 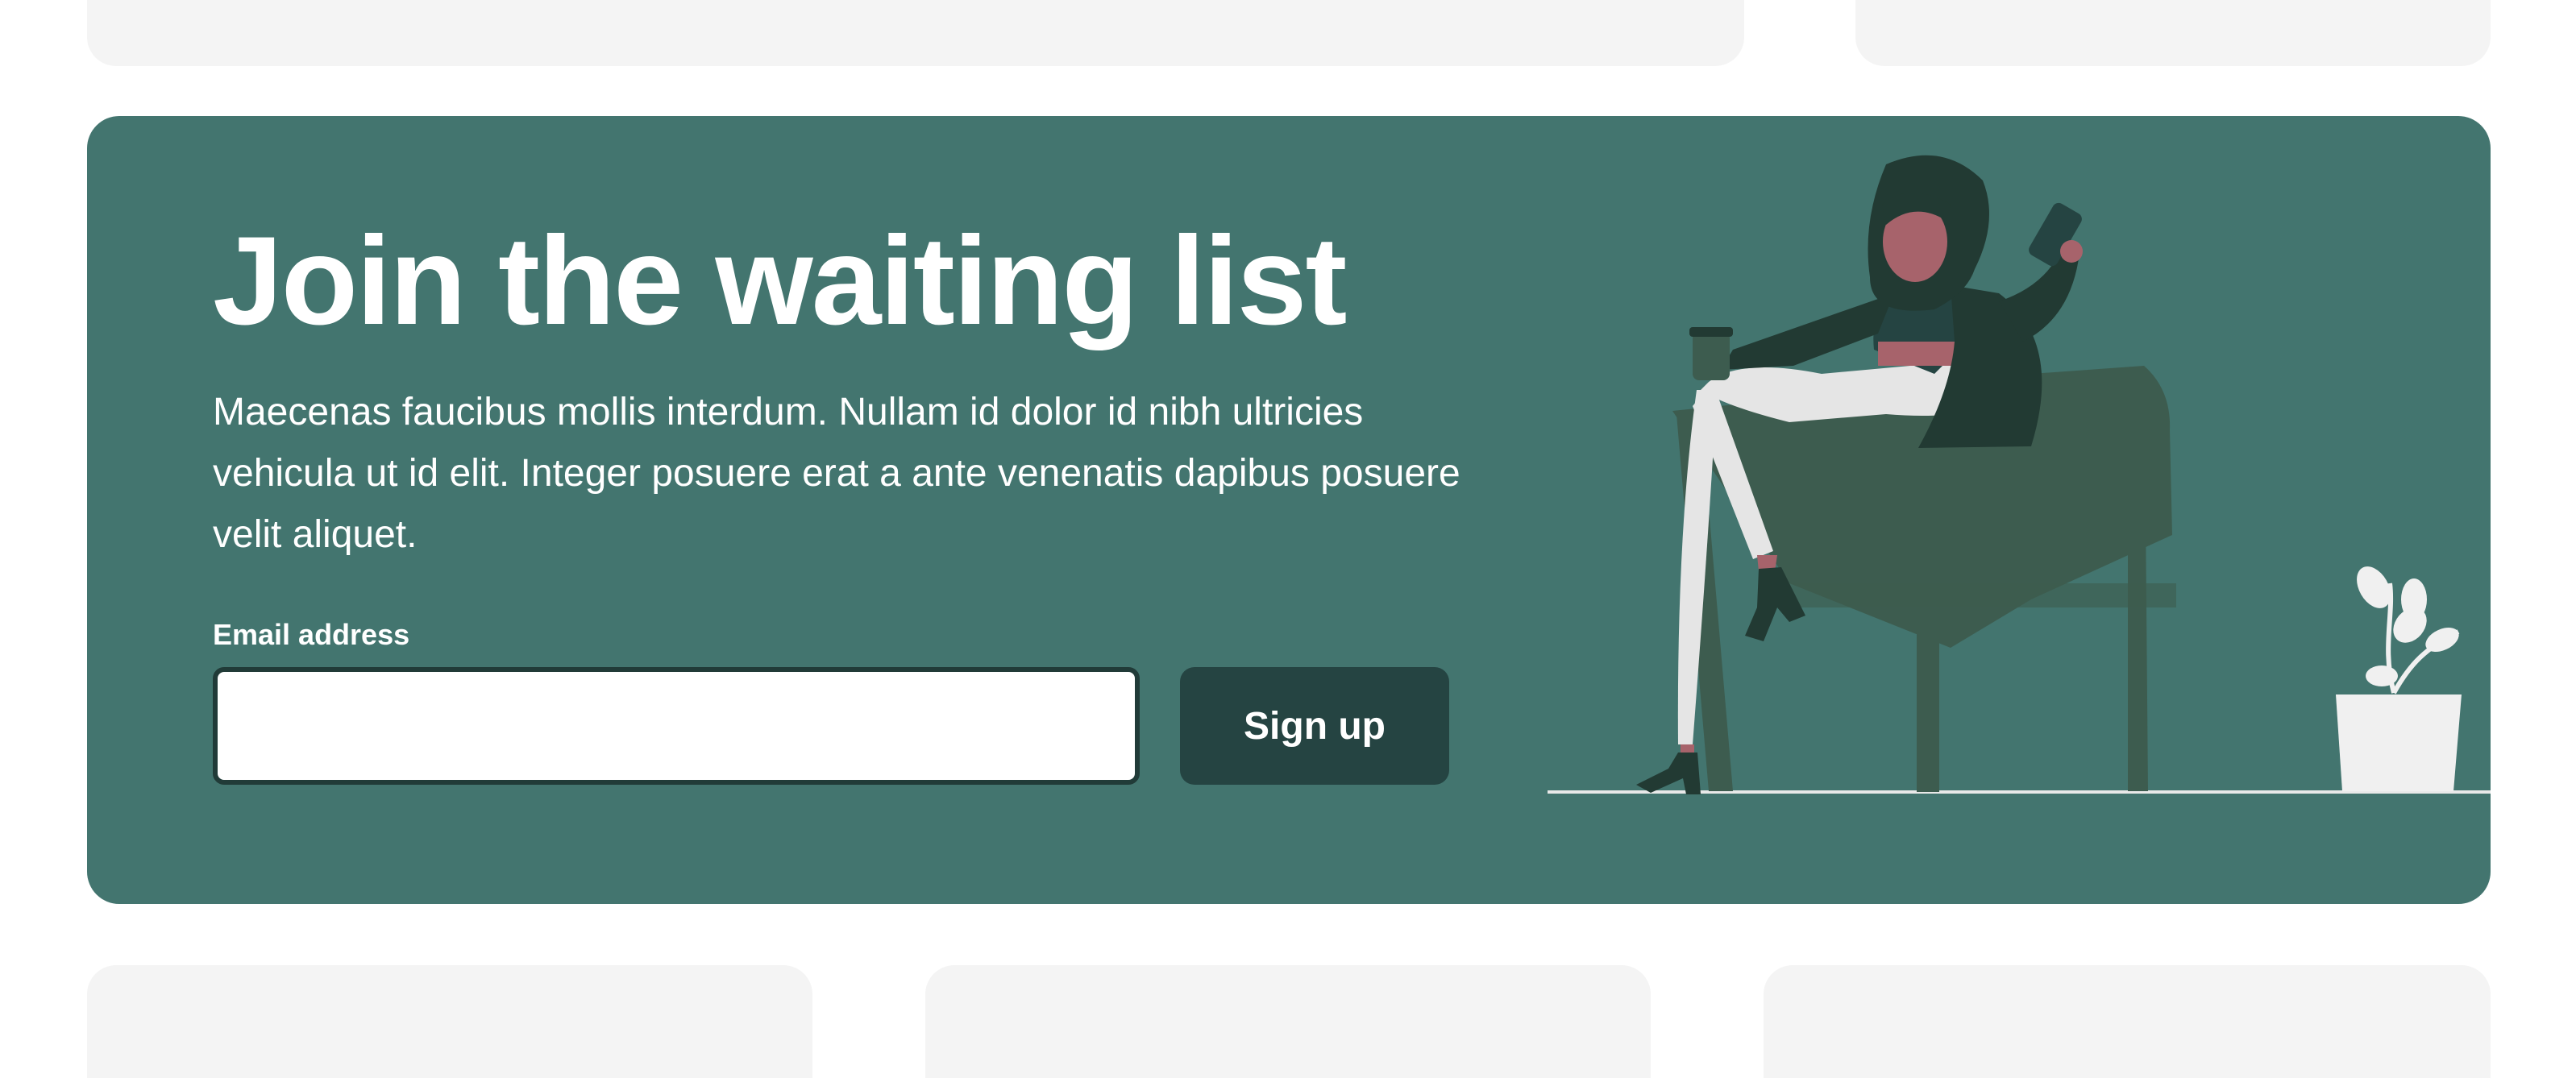 I want to click on placeholder-card-top-right, so click(x=2173, y=33).